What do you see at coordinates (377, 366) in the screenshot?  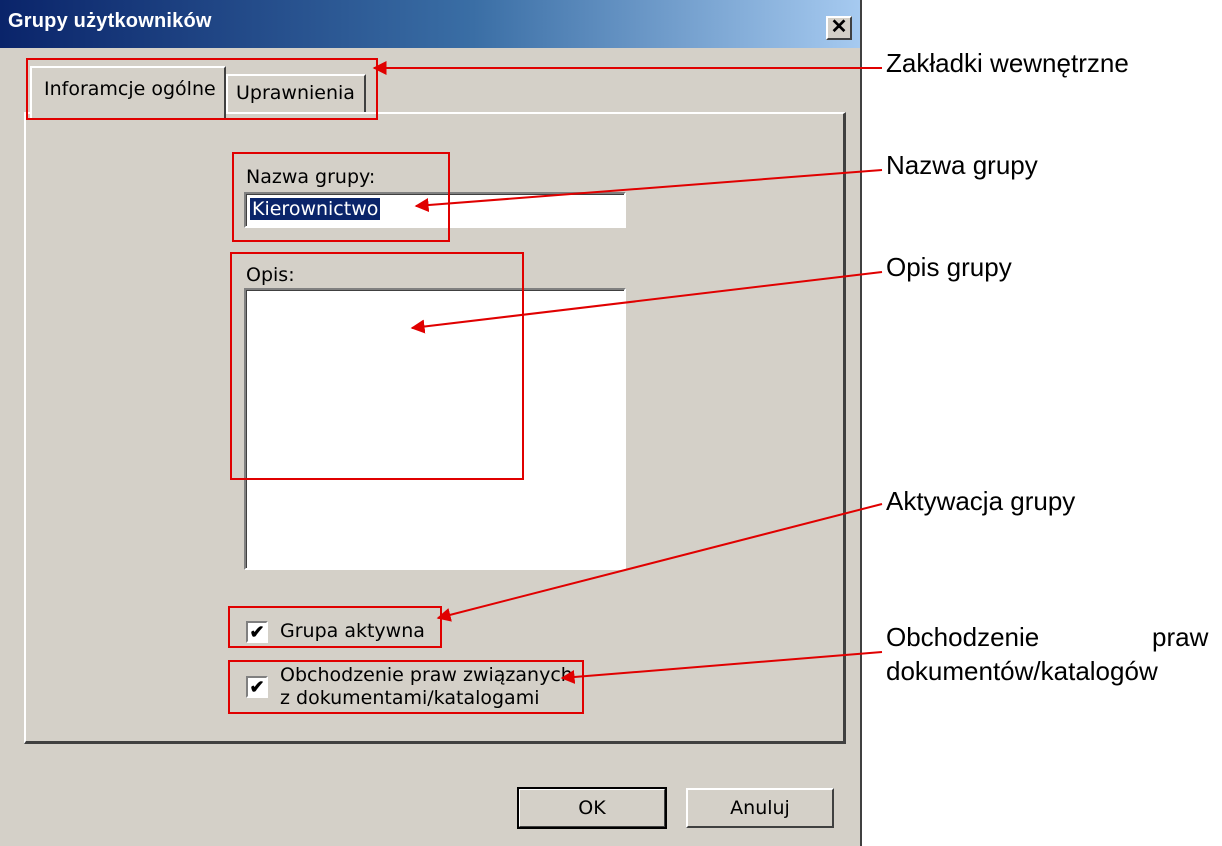 I see `description-highlight-box` at bounding box center [377, 366].